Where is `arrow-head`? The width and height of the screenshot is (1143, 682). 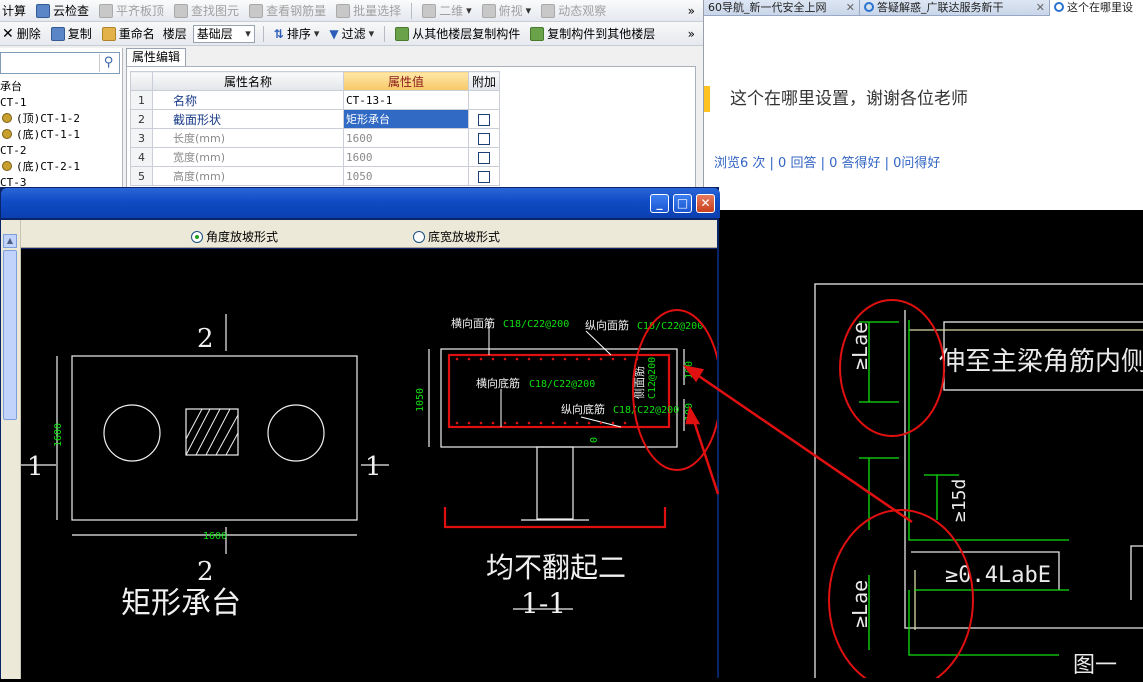
arrow-head is located at coordinates (693, 415).